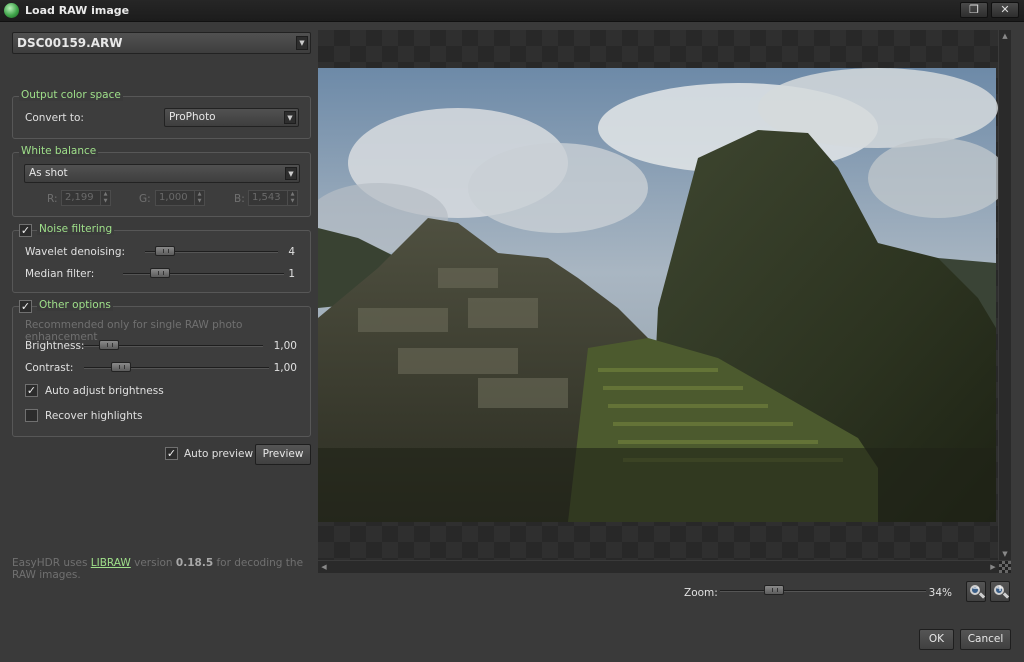 This screenshot has height=662, width=1024. What do you see at coordinates (1005, 295) in the screenshot?
I see `preview-vertical-scrollbar: ▲ ▼` at bounding box center [1005, 295].